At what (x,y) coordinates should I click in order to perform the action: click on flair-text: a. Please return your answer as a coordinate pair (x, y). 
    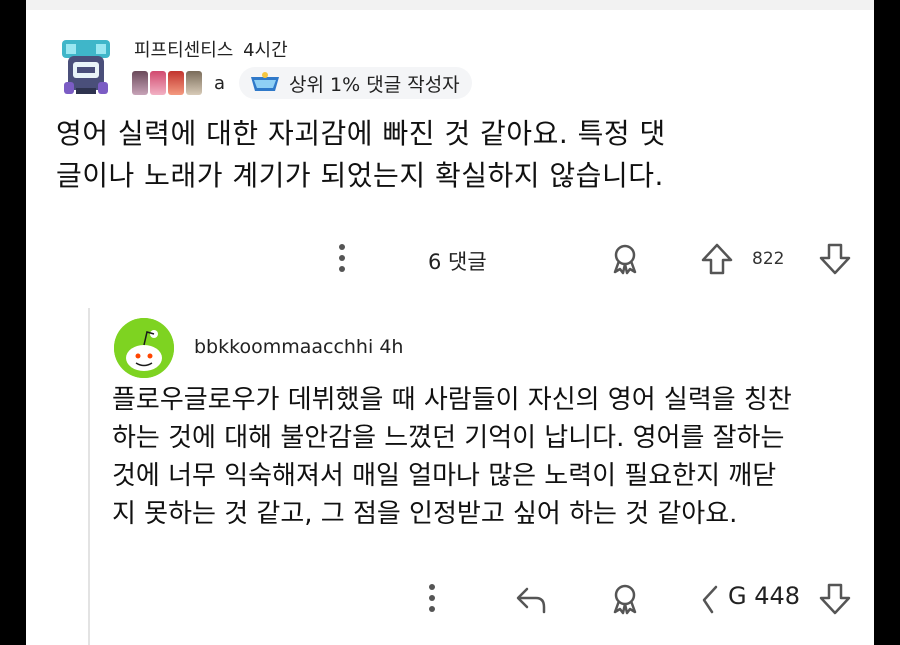
    Looking at the image, I should click on (220, 83).